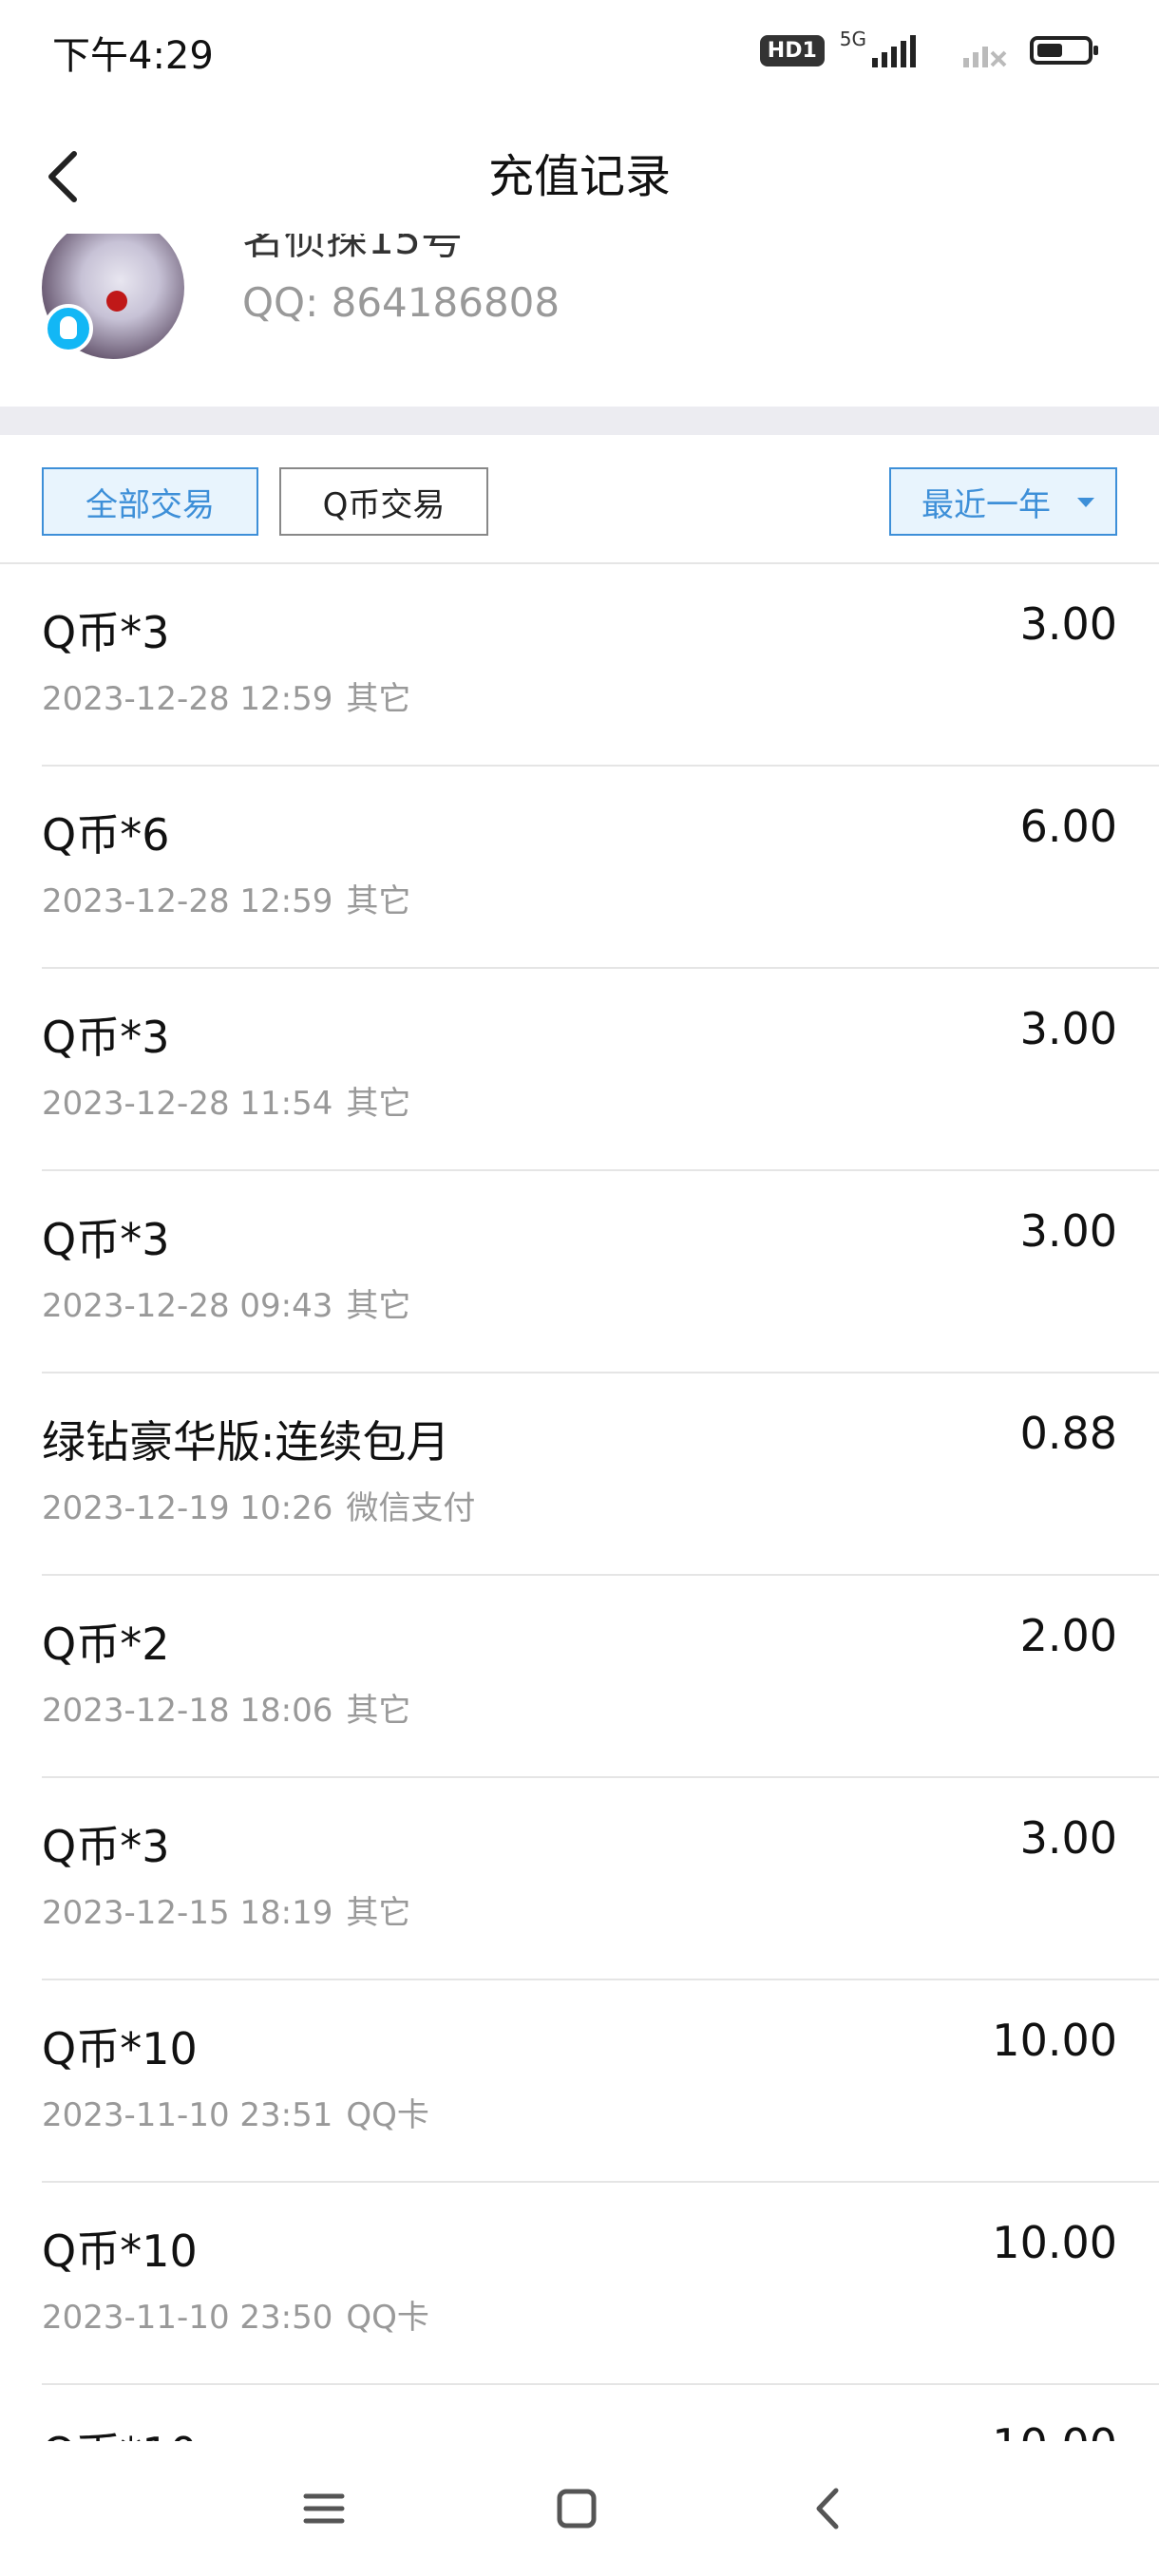  Describe the element at coordinates (116, 301) in the screenshot. I see `avatar-accent` at that location.